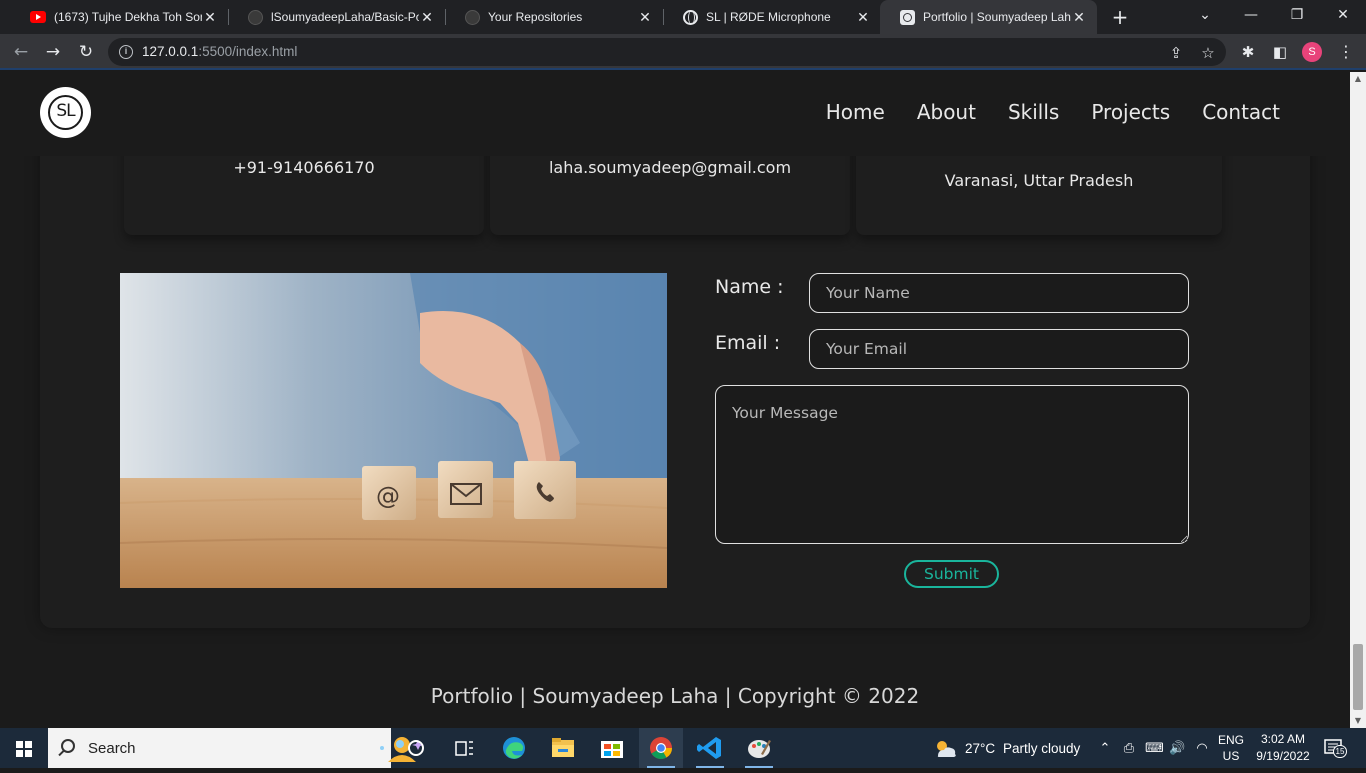 The width and height of the screenshot is (1366, 773). Describe the element at coordinates (952, 464) in the screenshot. I see `message-textarea` at that location.